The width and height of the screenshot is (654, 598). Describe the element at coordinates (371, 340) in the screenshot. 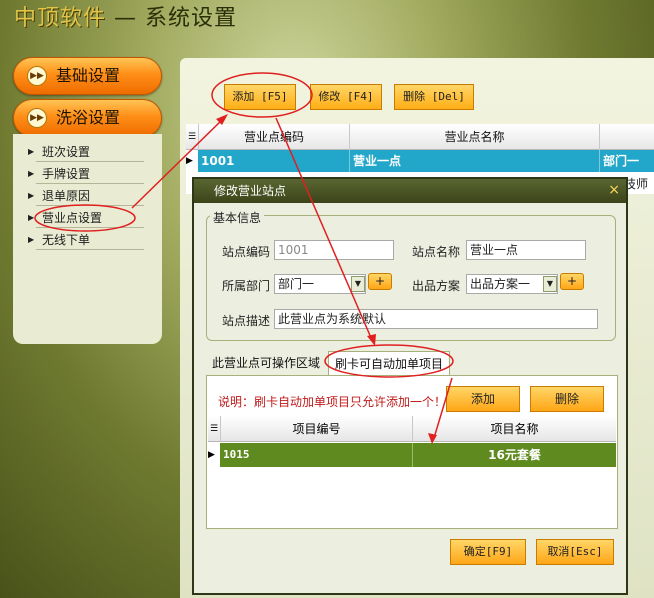

I see `arrow-head` at that location.